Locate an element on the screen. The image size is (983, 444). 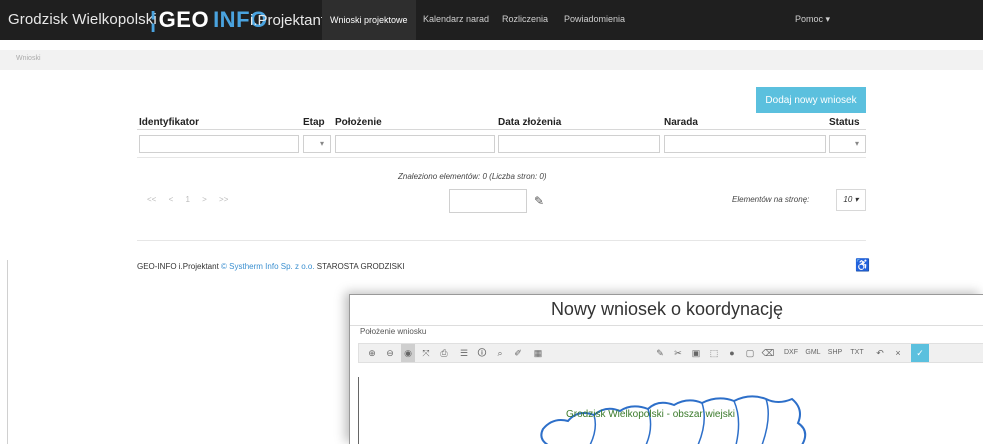
info-icon: 🛈 is located at coordinates (482, 353).